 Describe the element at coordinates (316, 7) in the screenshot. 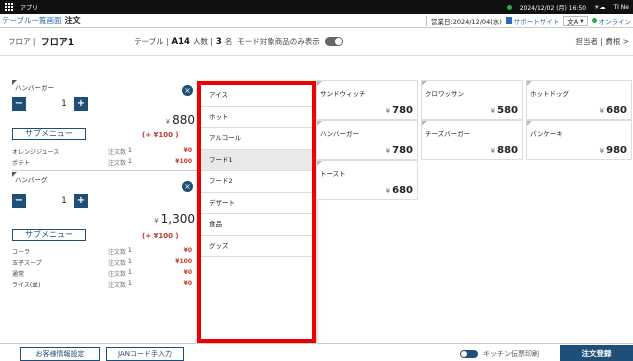

I see `system-bar: アプリ 2024/12/02 (月) 16:50 ☀☁ TI Ne` at that location.